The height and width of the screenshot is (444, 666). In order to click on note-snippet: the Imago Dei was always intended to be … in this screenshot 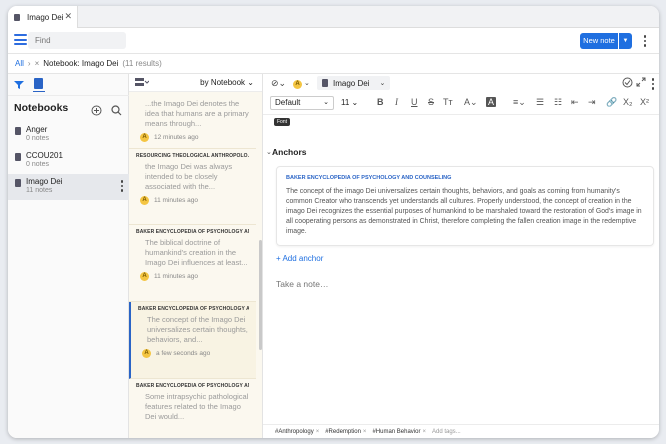, I will do `click(189, 176)`.